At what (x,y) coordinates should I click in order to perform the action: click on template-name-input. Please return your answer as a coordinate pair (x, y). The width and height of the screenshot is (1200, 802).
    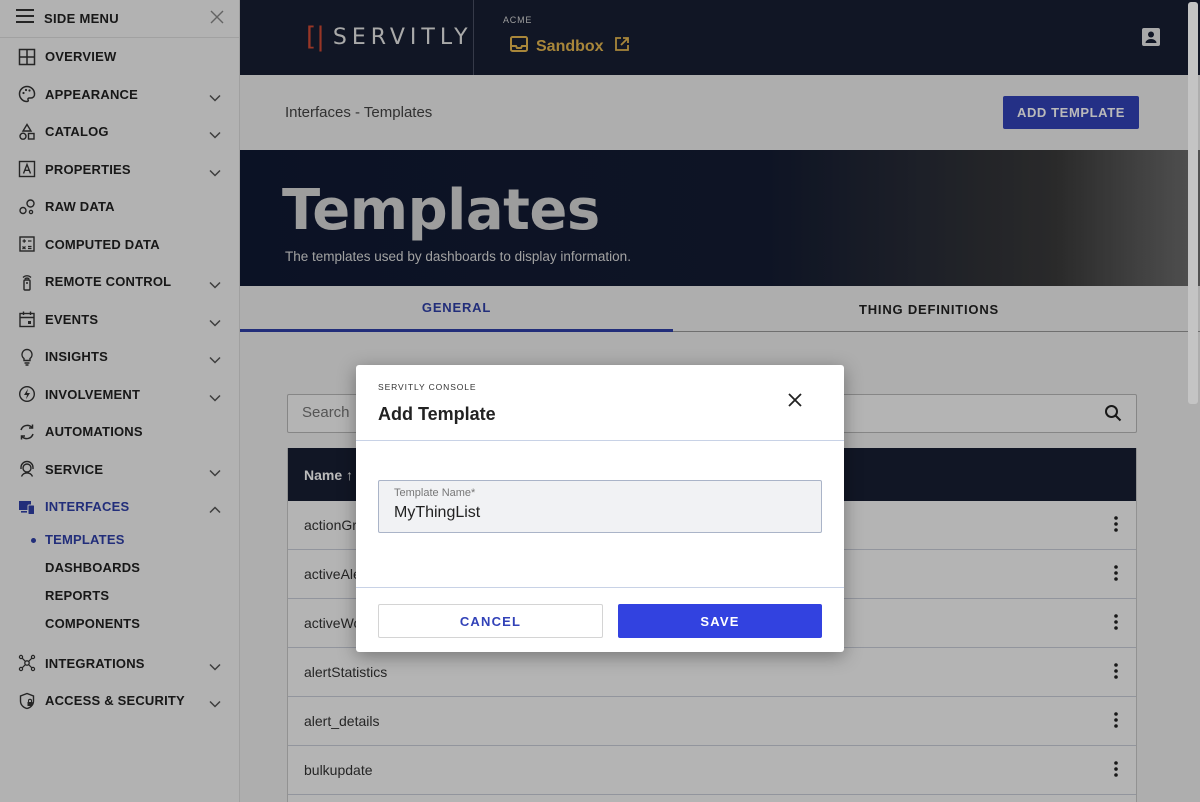
    Looking at the image, I should click on (594, 513).